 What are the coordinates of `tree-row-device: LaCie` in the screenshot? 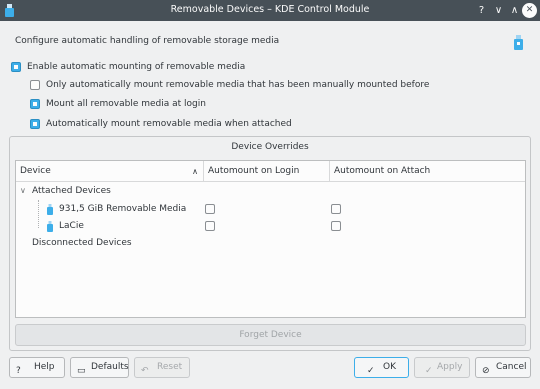 It's located at (270, 226).